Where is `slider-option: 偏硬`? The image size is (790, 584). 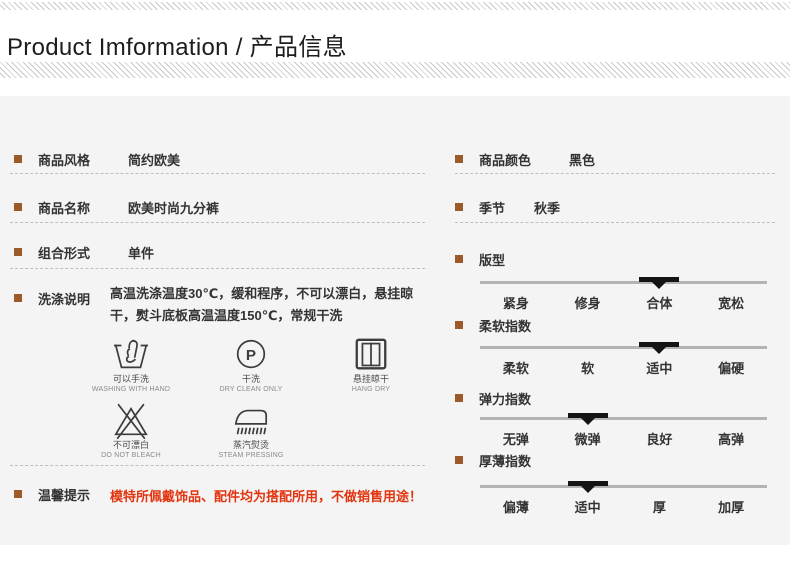 slider-option: 偏硬 is located at coordinates (731, 368).